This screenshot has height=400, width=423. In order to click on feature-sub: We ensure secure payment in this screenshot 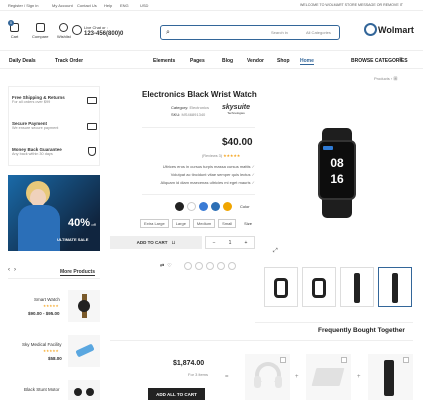, I will do `click(35, 128)`.